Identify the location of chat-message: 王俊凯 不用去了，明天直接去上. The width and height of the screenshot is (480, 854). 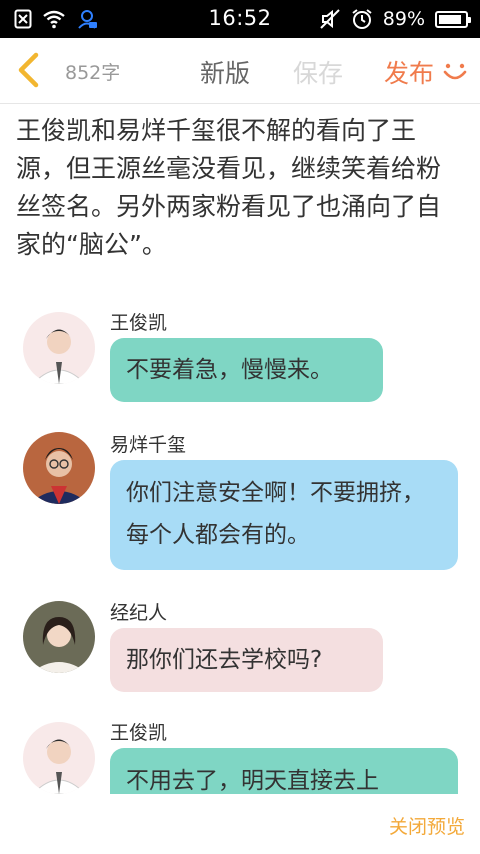
(240, 756).